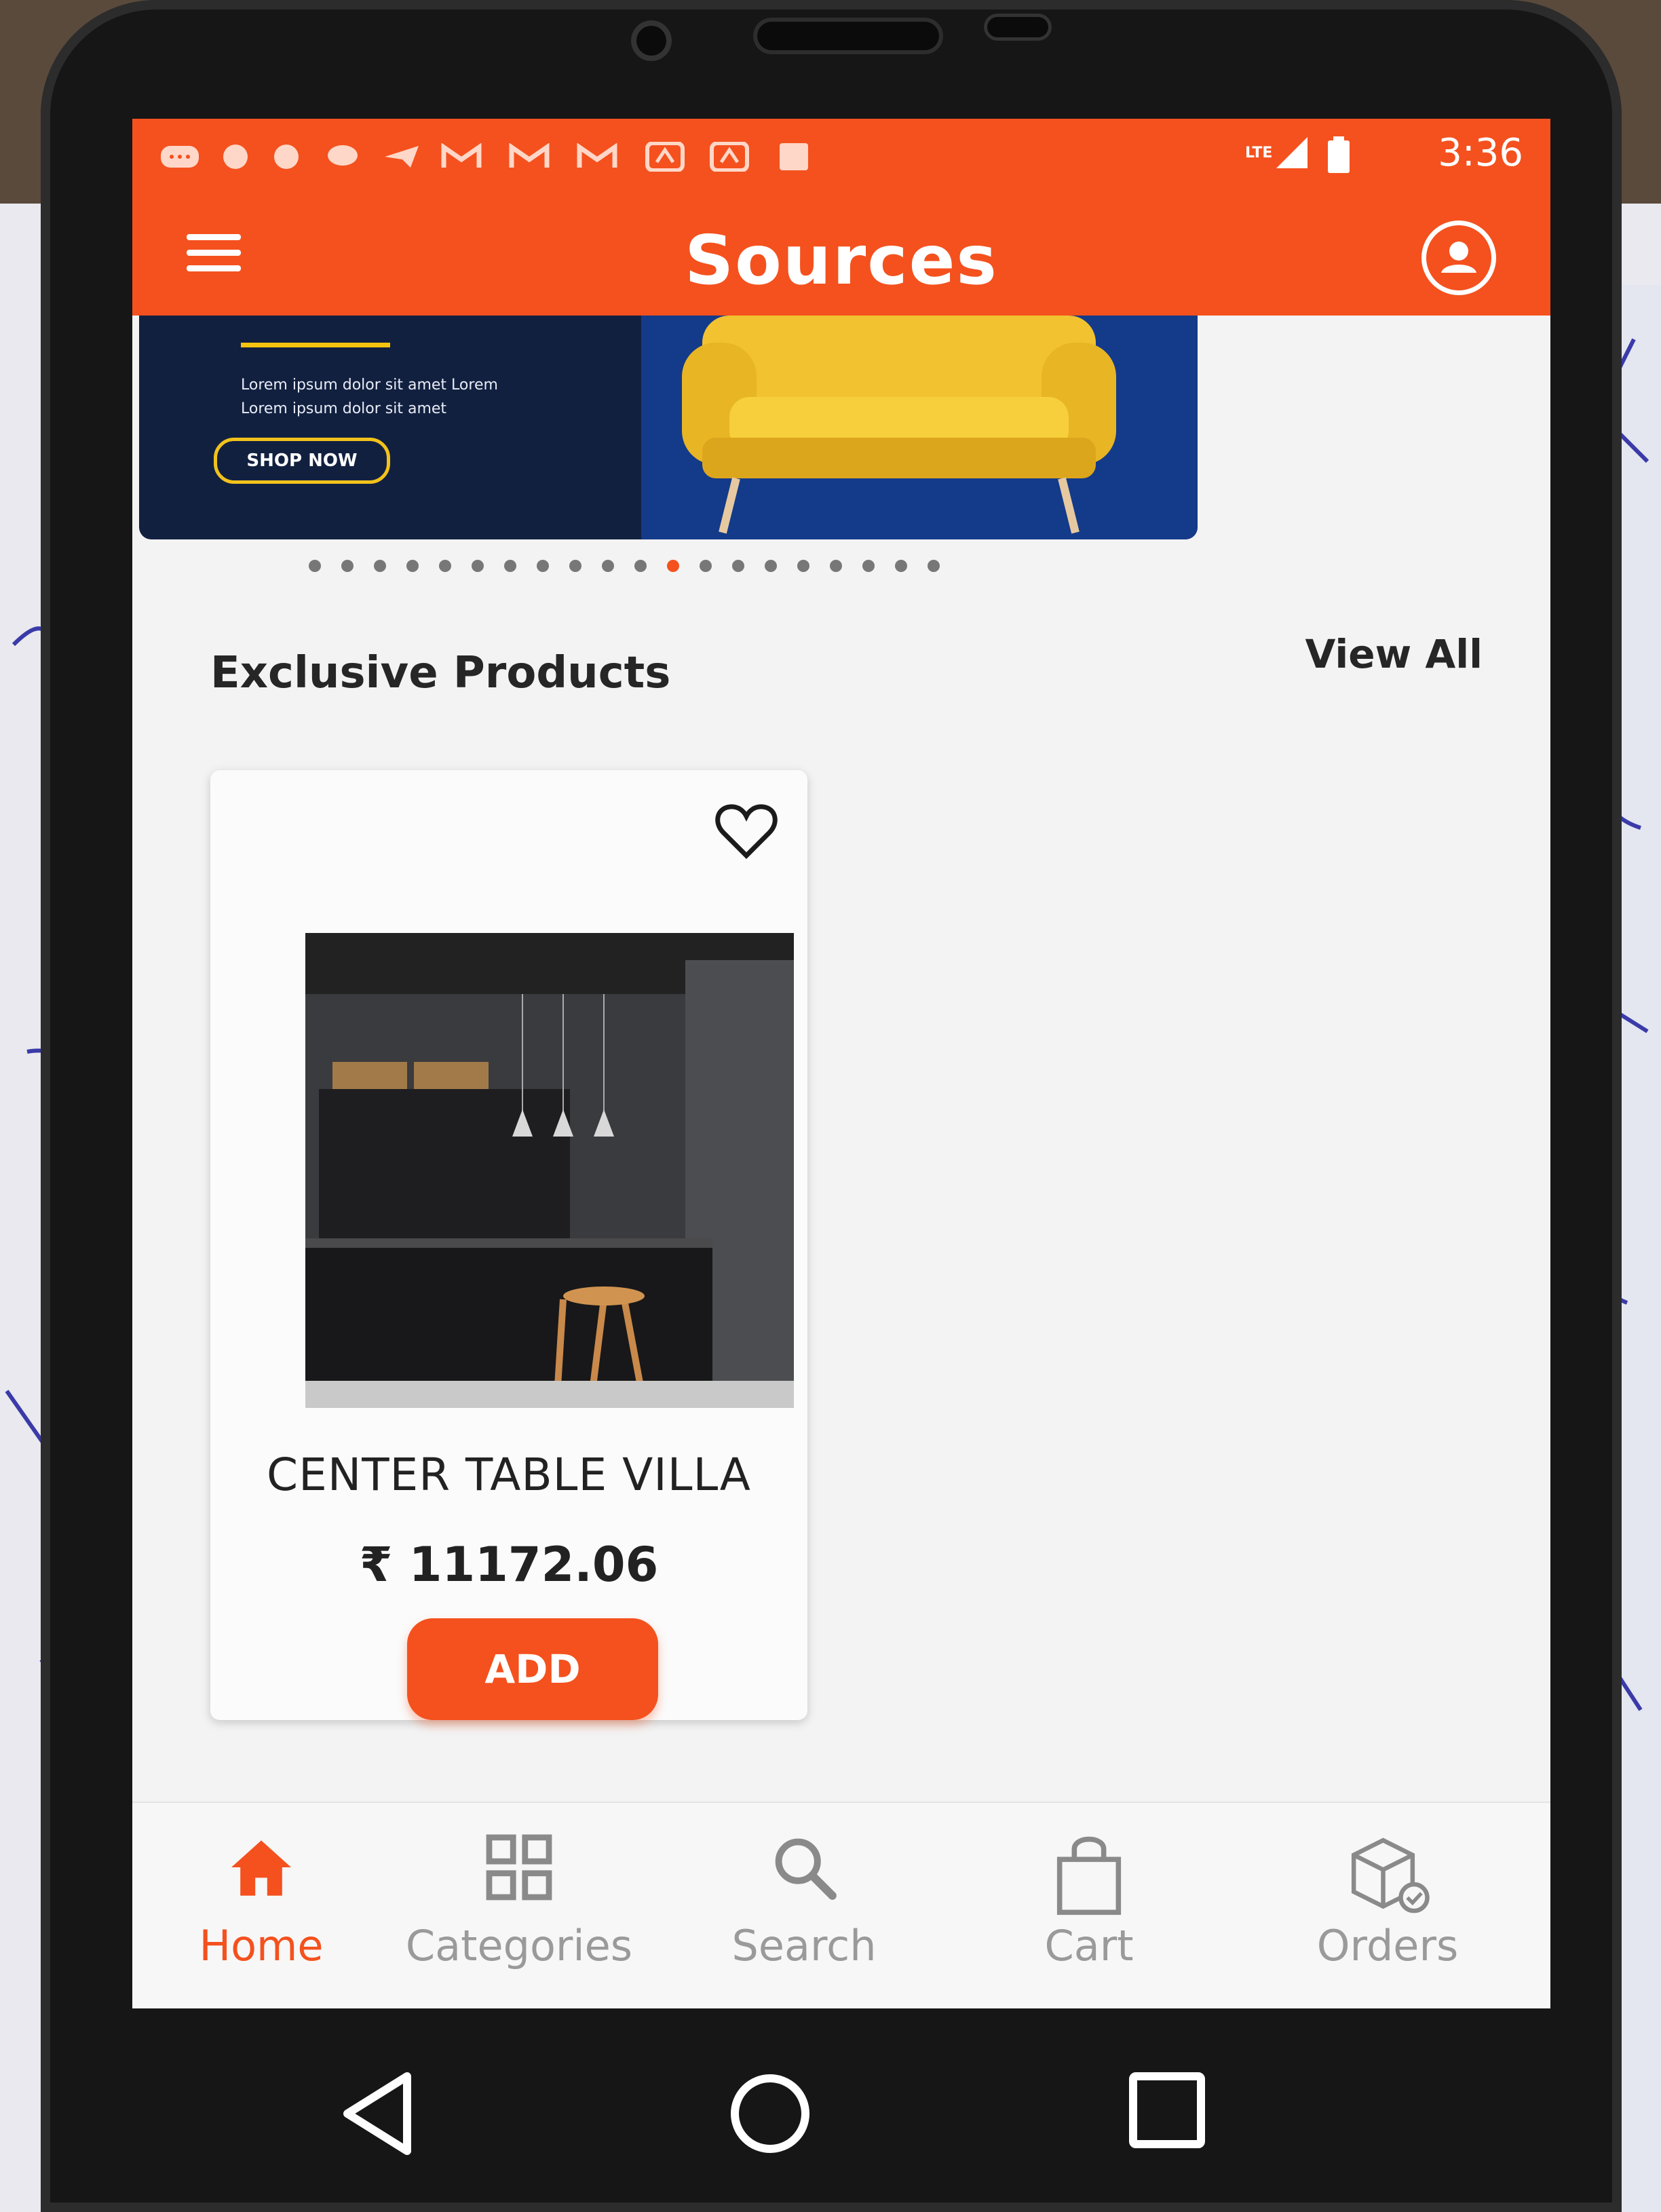 The image size is (1661, 2212). What do you see at coordinates (899, 425) in the screenshot?
I see `sofa-image` at bounding box center [899, 425].